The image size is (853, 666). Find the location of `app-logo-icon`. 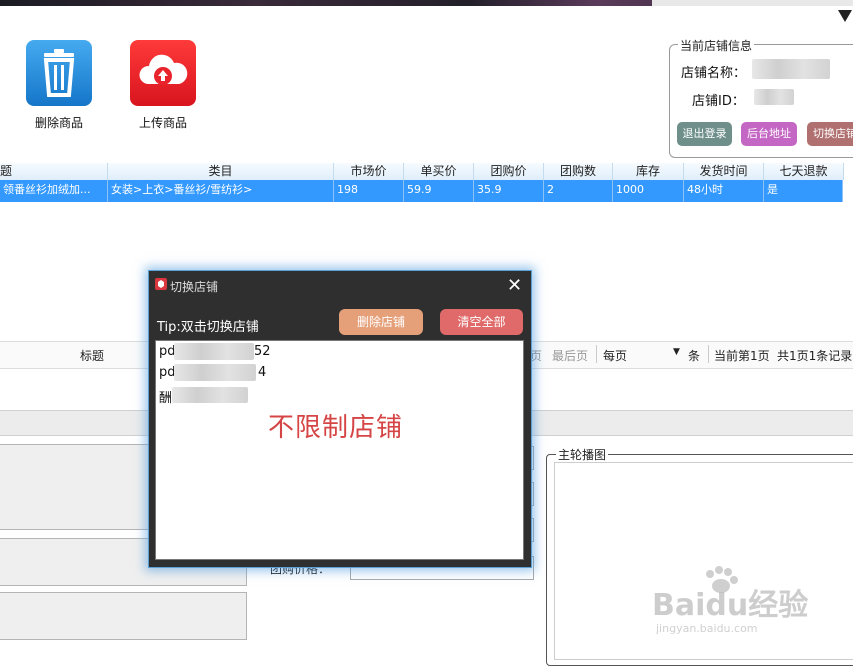

app-logo-icon is located at coordinates (161, 284).